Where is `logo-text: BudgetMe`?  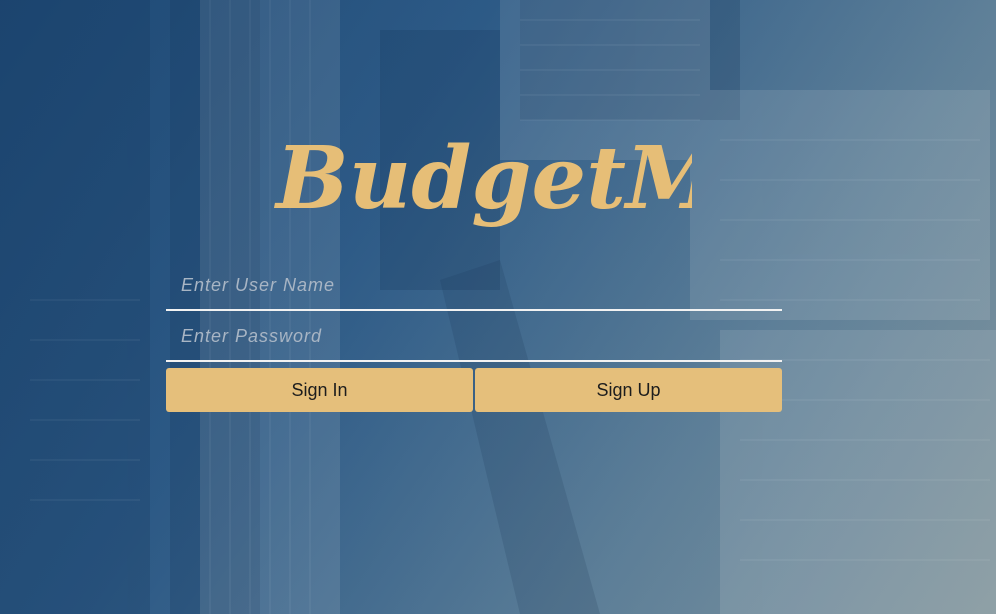
logo-text: BudgetMe is located at coordinates (482, 178).